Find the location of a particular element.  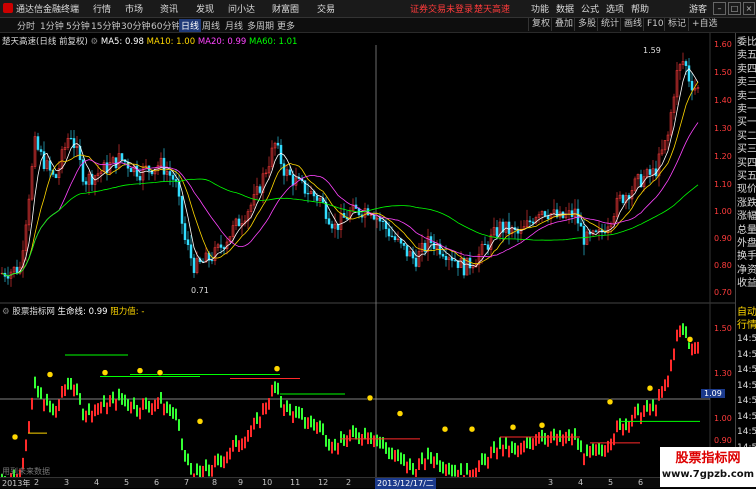

menu-item-trade: 交易 is located at coordinates (326, 8).